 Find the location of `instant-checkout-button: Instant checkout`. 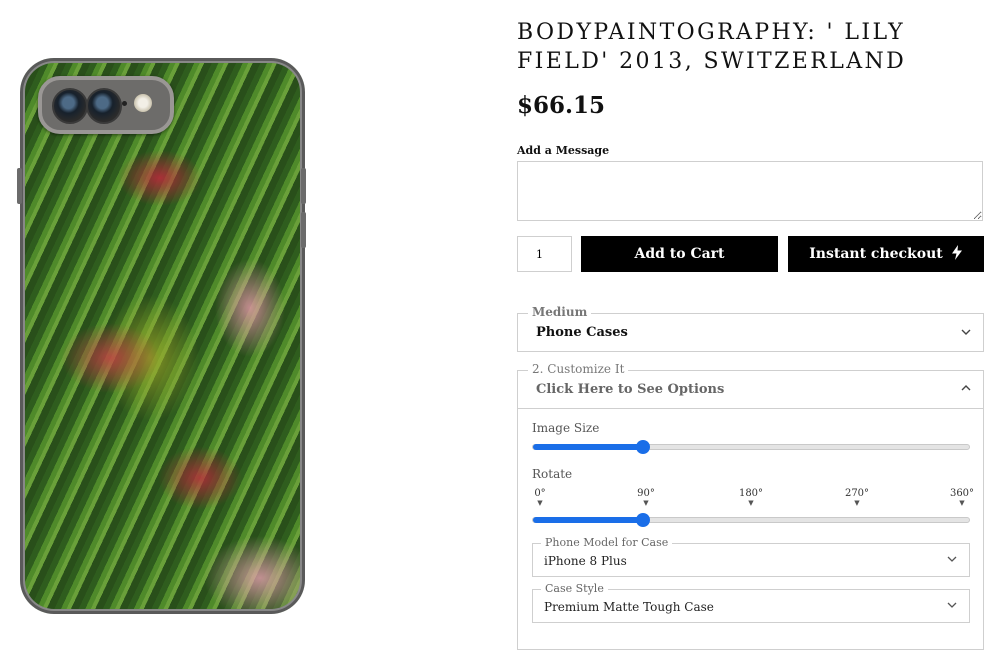

instant-checkout-button: Instant checkout is located at coordinates (886, 254).